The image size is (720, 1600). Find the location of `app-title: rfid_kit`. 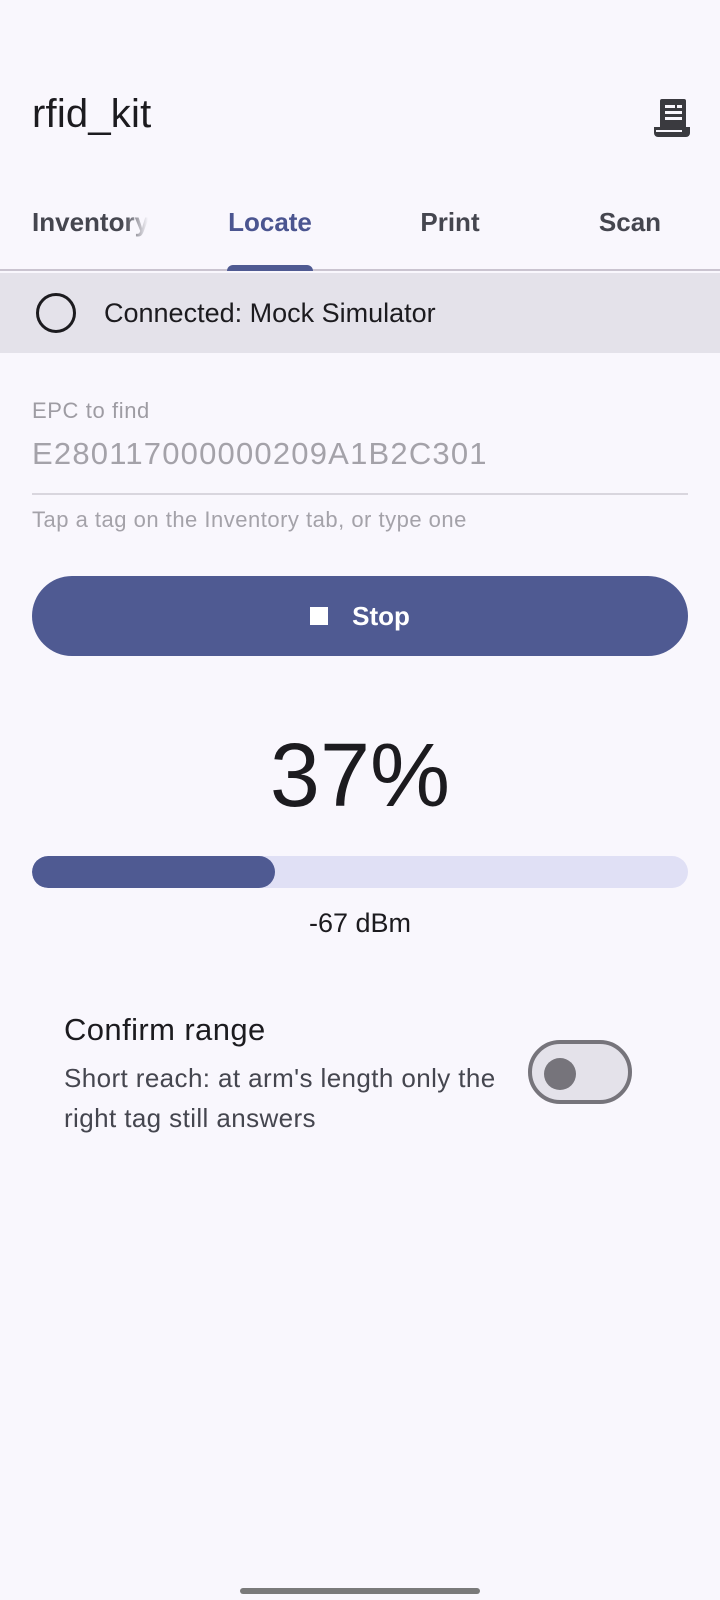

app-title: rfid_kit is located at coordinates (92, 114).